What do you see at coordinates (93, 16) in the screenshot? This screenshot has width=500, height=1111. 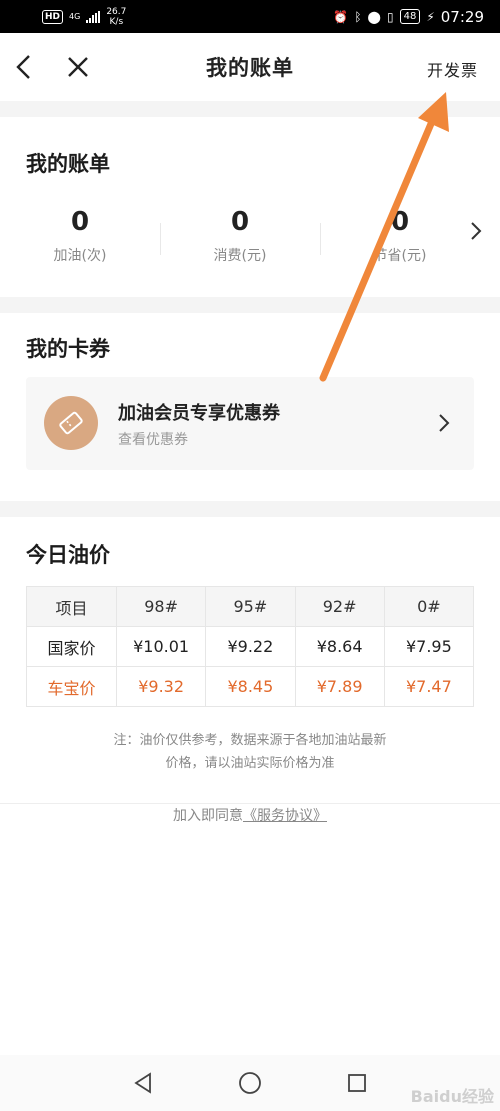 I see `signal-icon` at bounding box center [93, 16].